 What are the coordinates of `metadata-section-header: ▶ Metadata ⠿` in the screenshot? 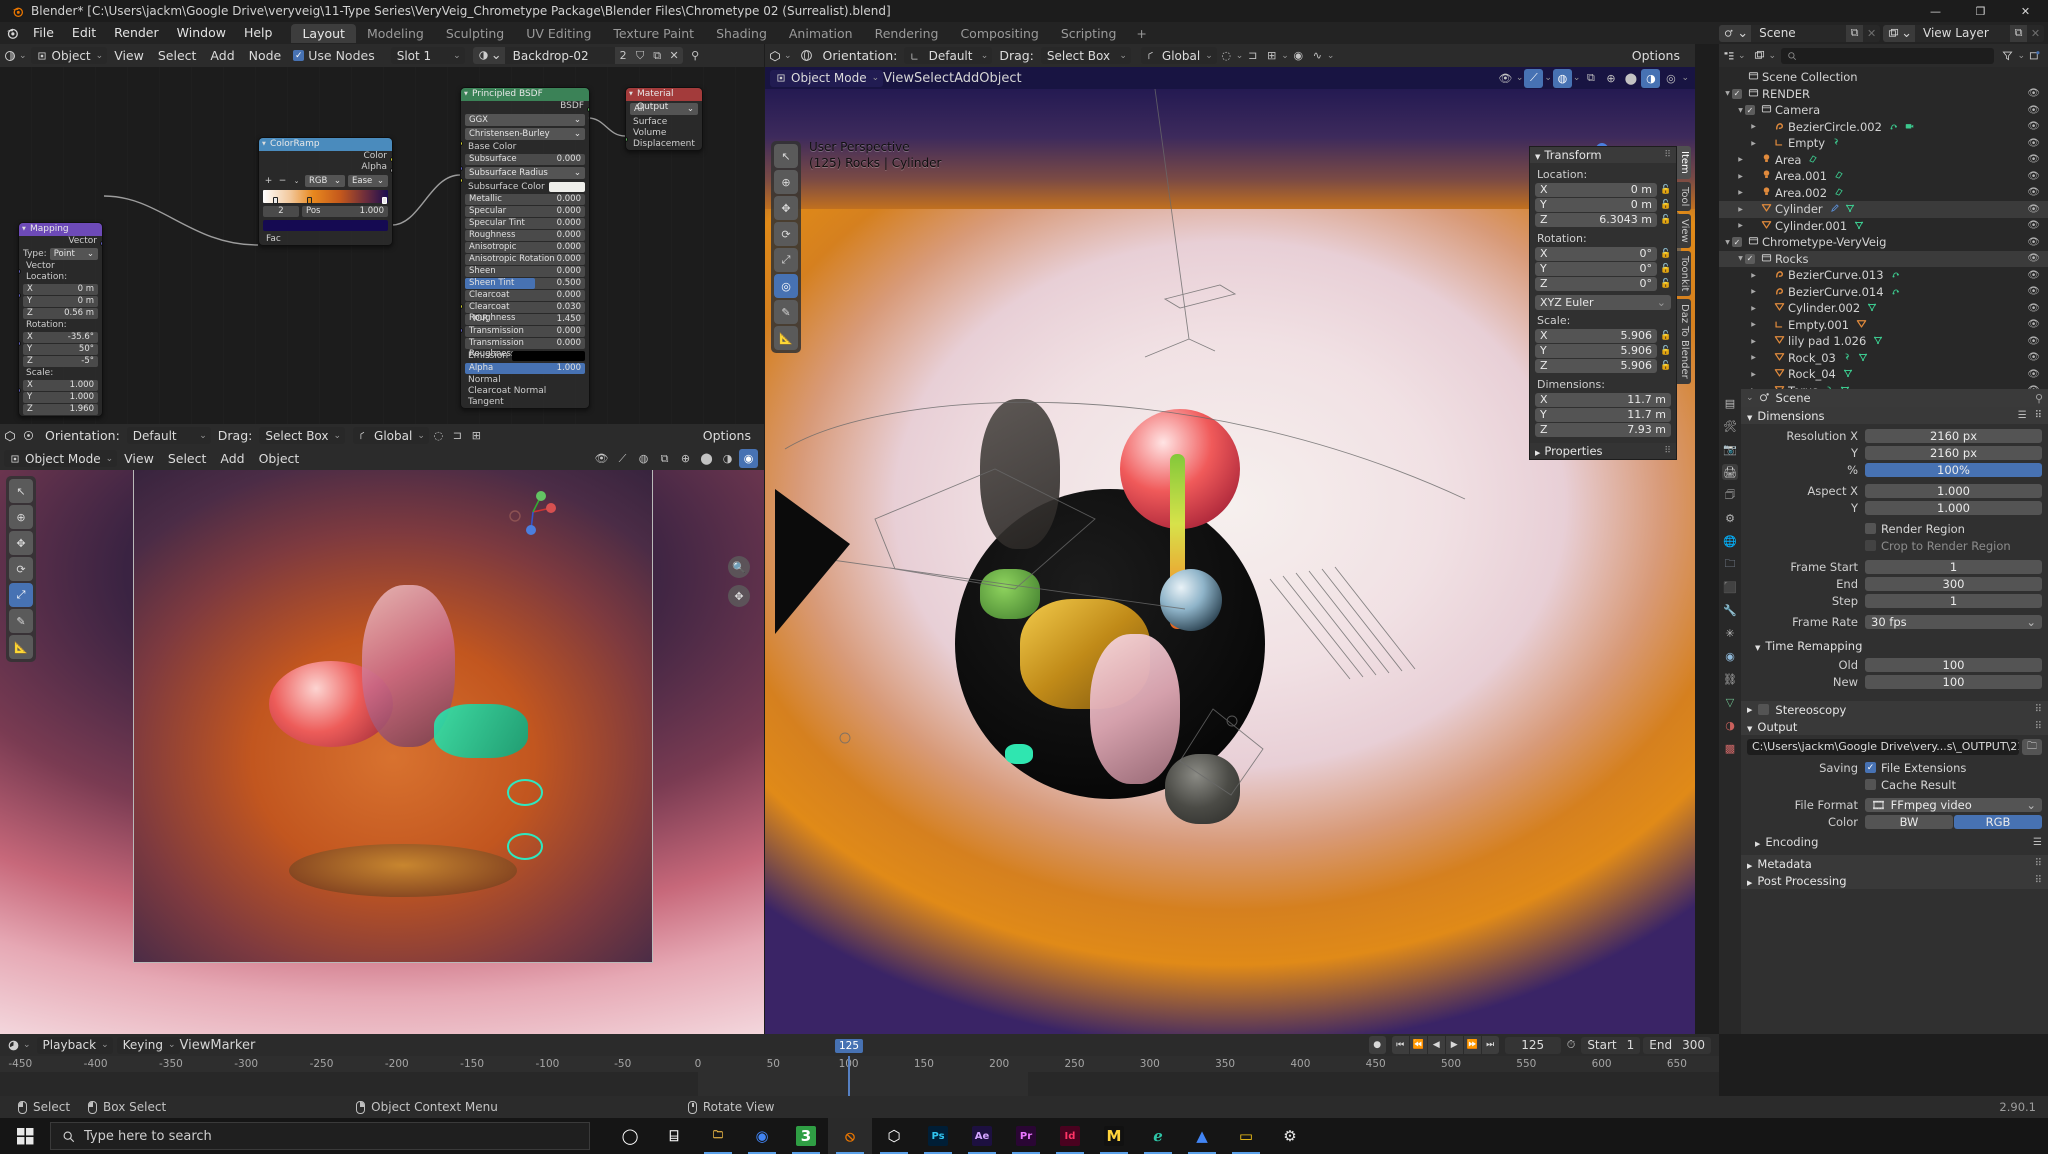 It's located at (1894, 863).